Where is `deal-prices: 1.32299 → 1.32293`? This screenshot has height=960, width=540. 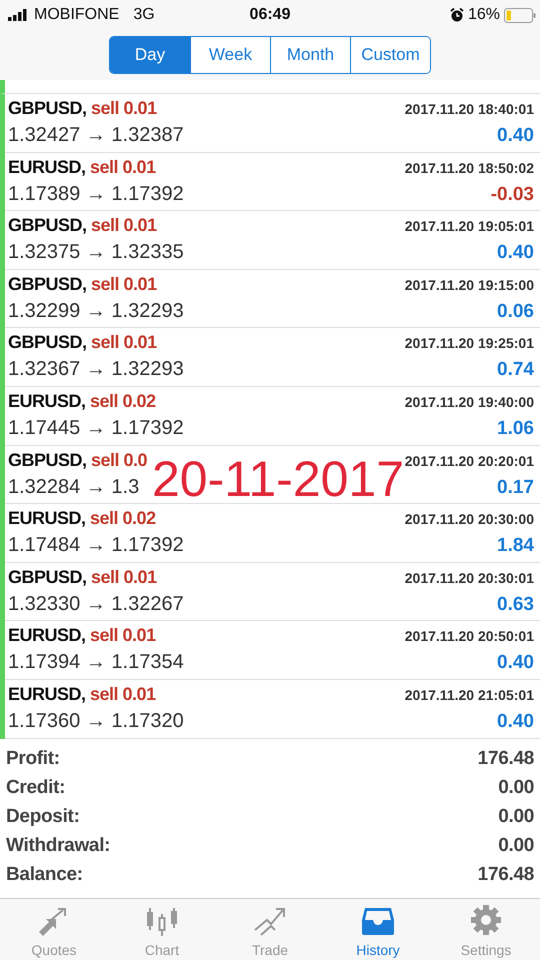
deal-prices: 1.32299 → 1.32293 is located at coordinates (96, 311).